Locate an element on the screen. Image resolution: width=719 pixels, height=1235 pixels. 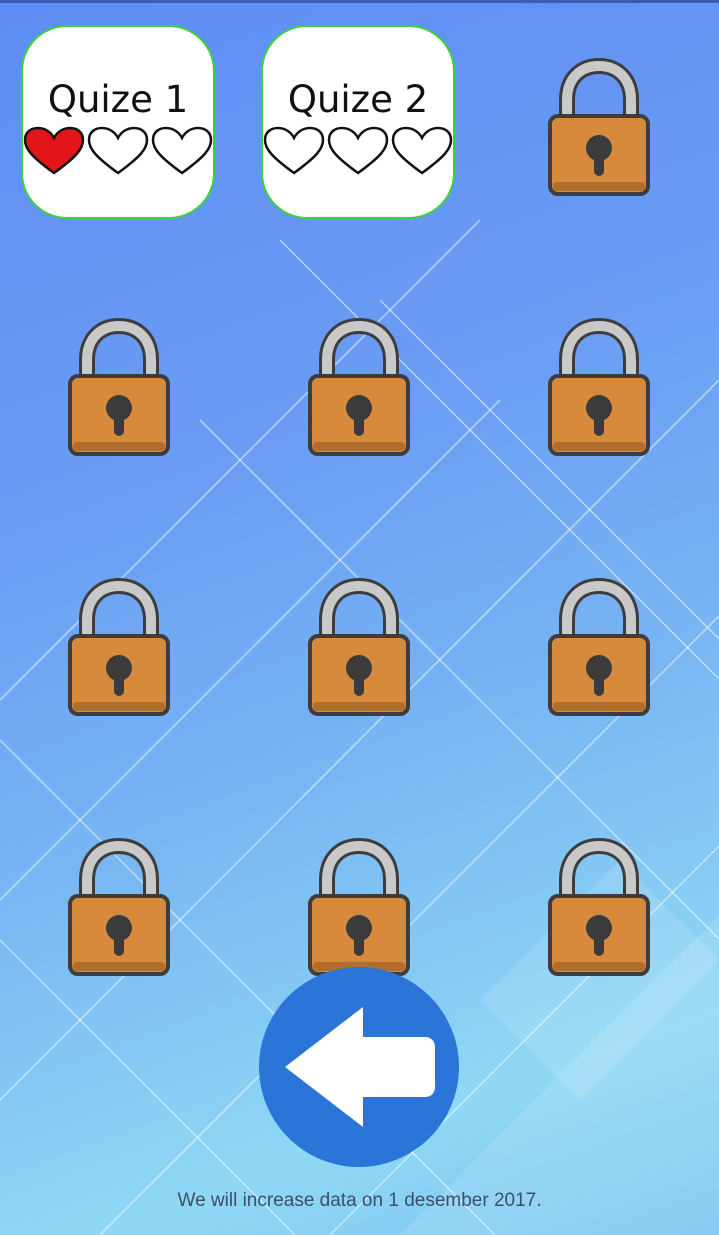
quiz-card-2: Quize 2 is located at coordinates (358, 122).